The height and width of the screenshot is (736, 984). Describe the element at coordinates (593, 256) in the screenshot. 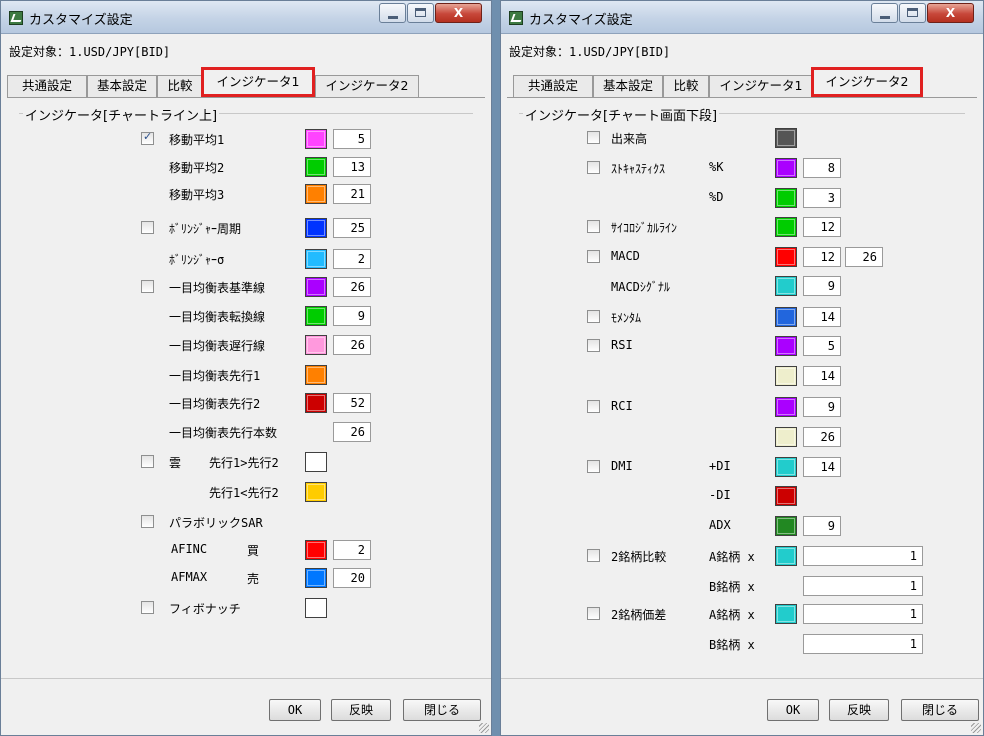

I see `macd-checkbox` at that location.